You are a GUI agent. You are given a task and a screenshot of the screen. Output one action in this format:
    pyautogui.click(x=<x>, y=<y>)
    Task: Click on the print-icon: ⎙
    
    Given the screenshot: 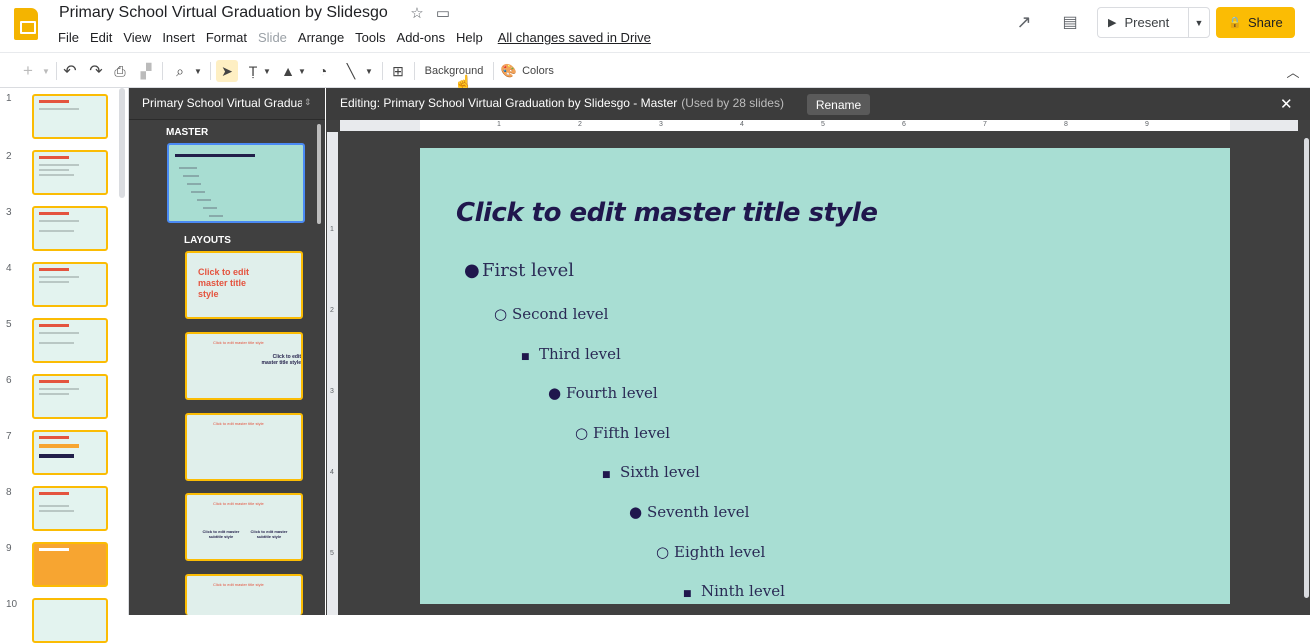 What is the action you would take?
    pyautogui.click(x=120, y=71)
    